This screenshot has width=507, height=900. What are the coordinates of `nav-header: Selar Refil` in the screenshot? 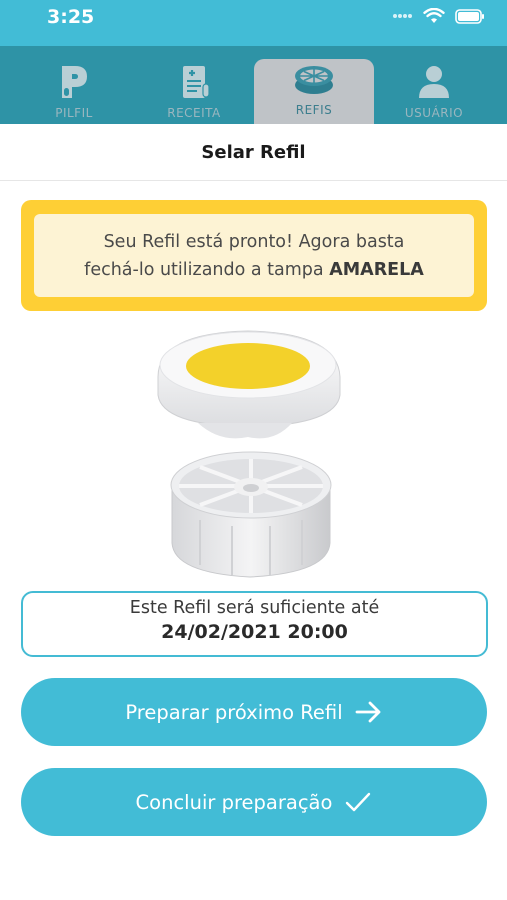 It's located at (253, 152).